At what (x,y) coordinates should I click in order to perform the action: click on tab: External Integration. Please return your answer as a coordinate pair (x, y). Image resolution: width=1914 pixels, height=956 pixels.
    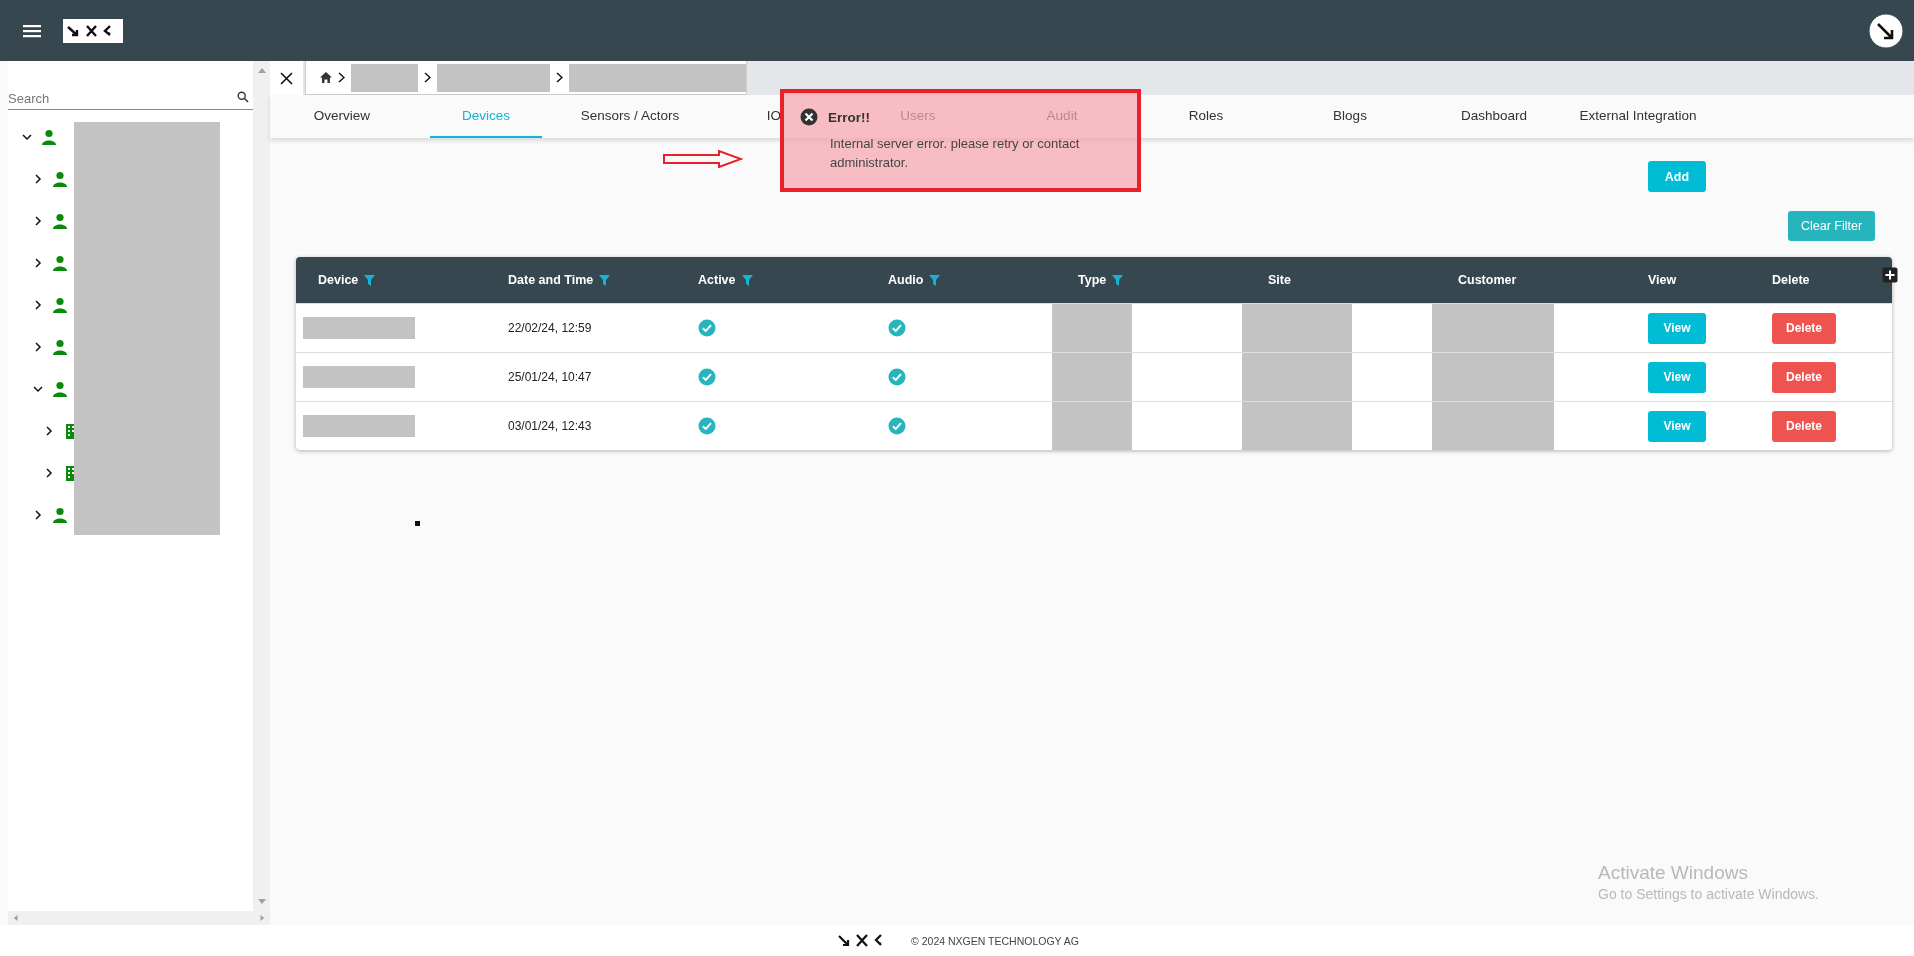
    Looking at the image, I should click on (1638, 116).